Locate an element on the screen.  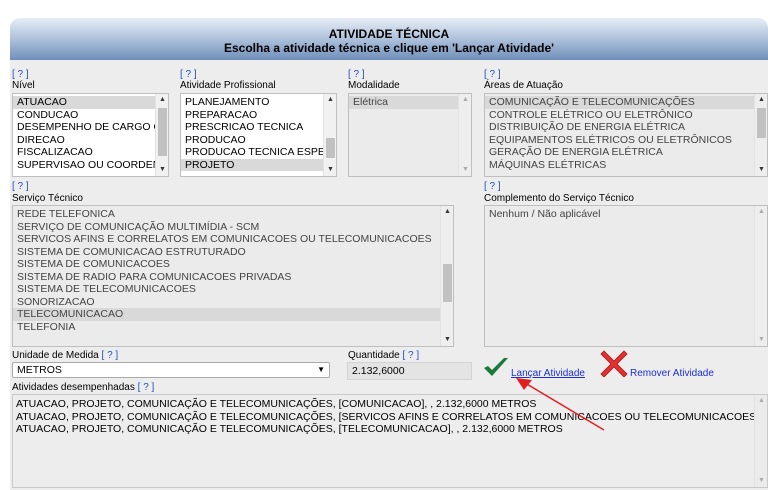
modalidade-label: Modalidade is located at coordinates (374, 85).